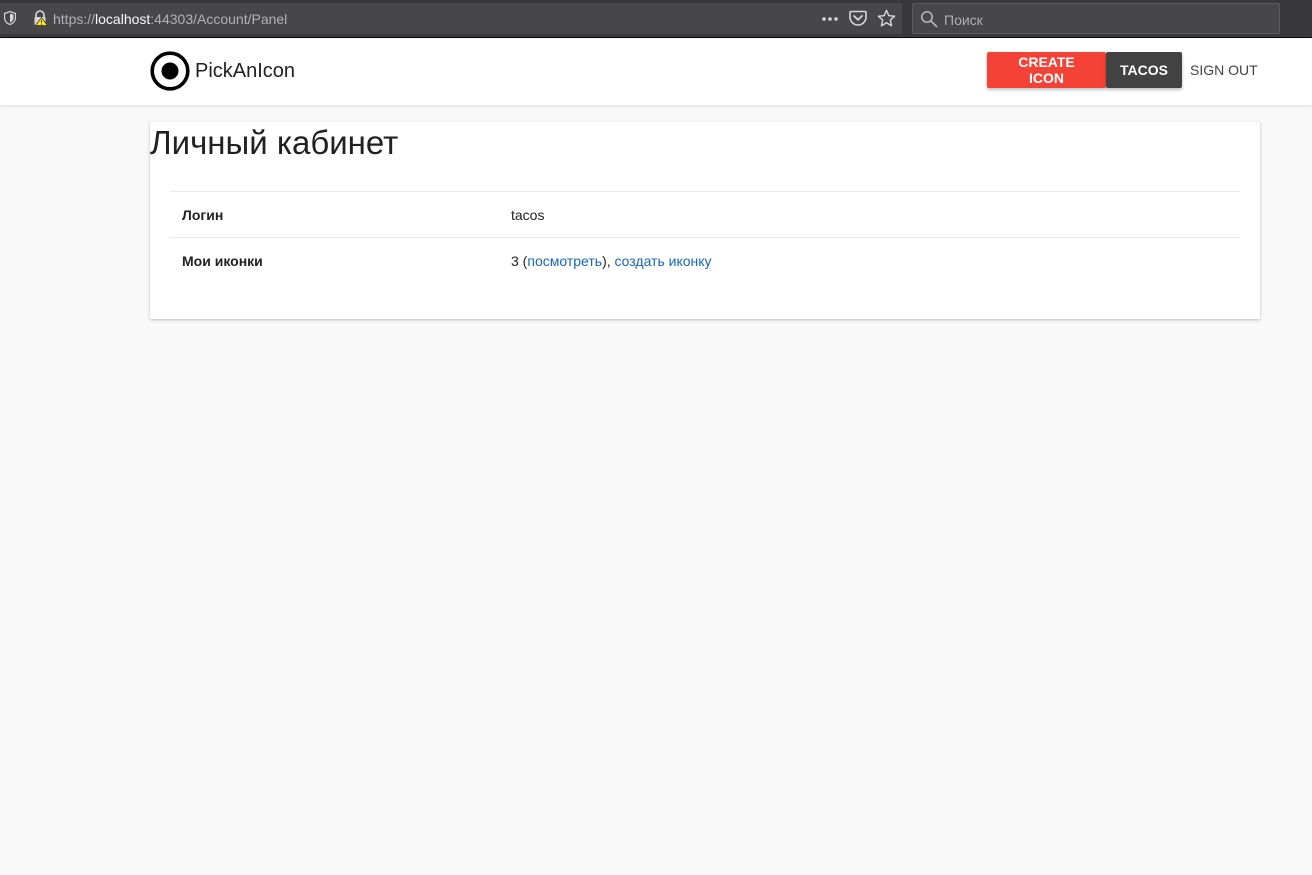 The height and width of the screenshot is (875, 1312). Describe the element at coordinates (123, 19) in the screenshot. I see `url-host: localhost` at that location.